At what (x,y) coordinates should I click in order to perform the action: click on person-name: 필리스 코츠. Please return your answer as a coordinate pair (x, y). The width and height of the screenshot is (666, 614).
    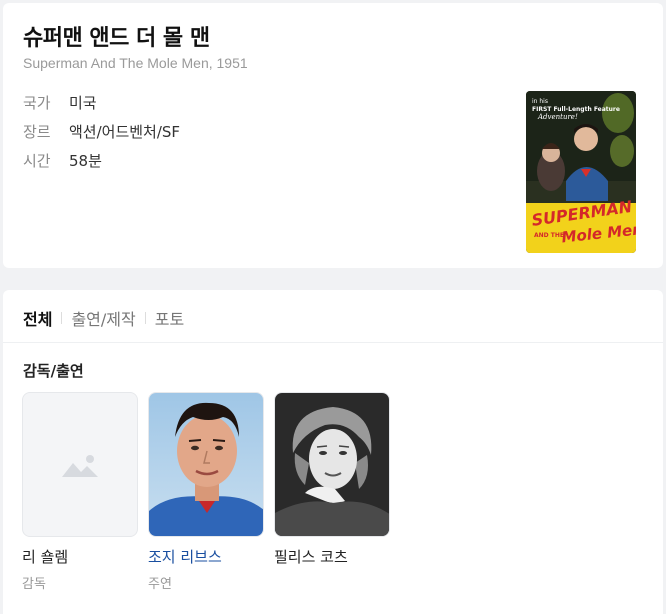
    Looking at the image, I should click on (332, 556).